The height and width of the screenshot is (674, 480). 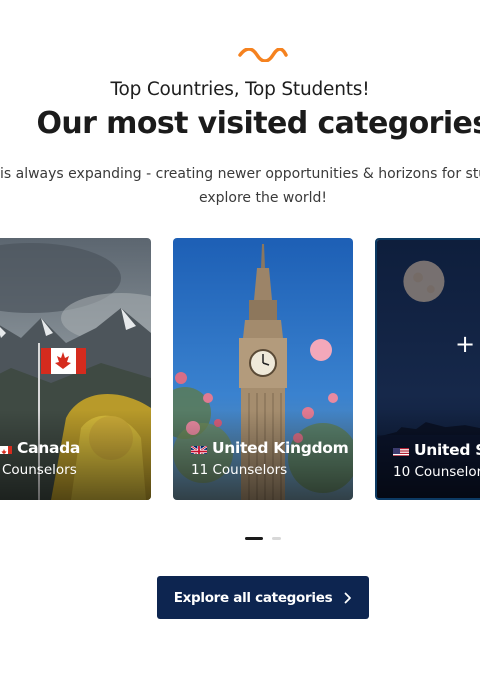 I want to click on category-card-united-kingdom: United Kingdom 11 Counselors, so click(x=263, y=369).